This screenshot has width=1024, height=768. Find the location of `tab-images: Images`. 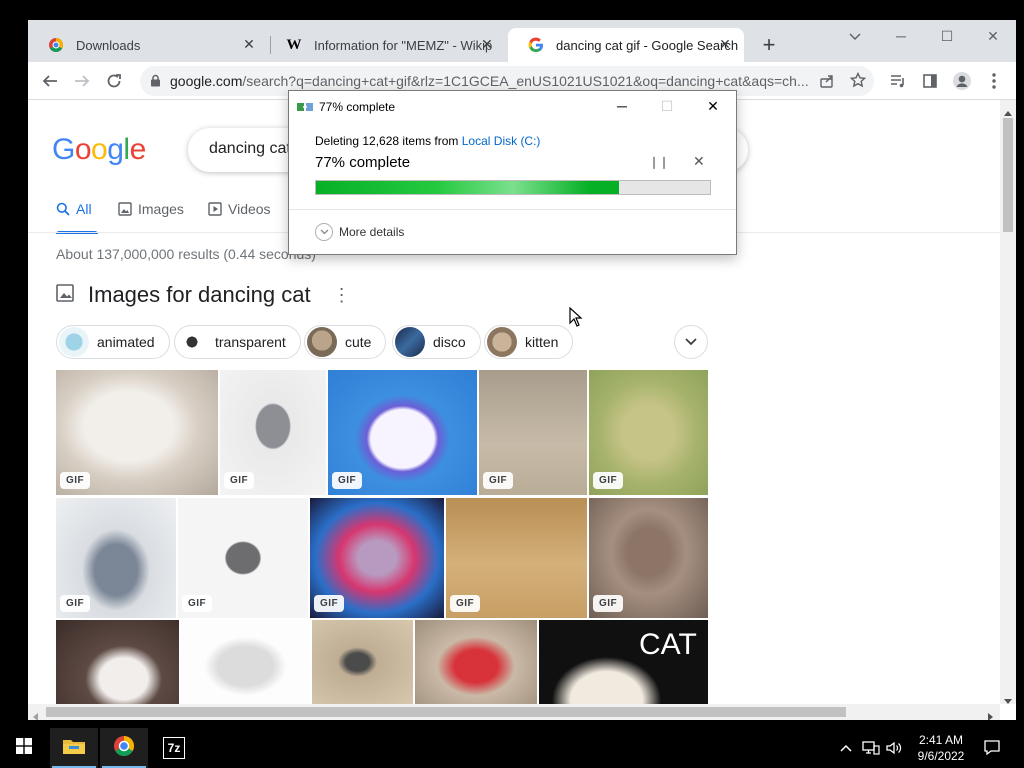

tab-images: Images is located at coordinates (151, 209).